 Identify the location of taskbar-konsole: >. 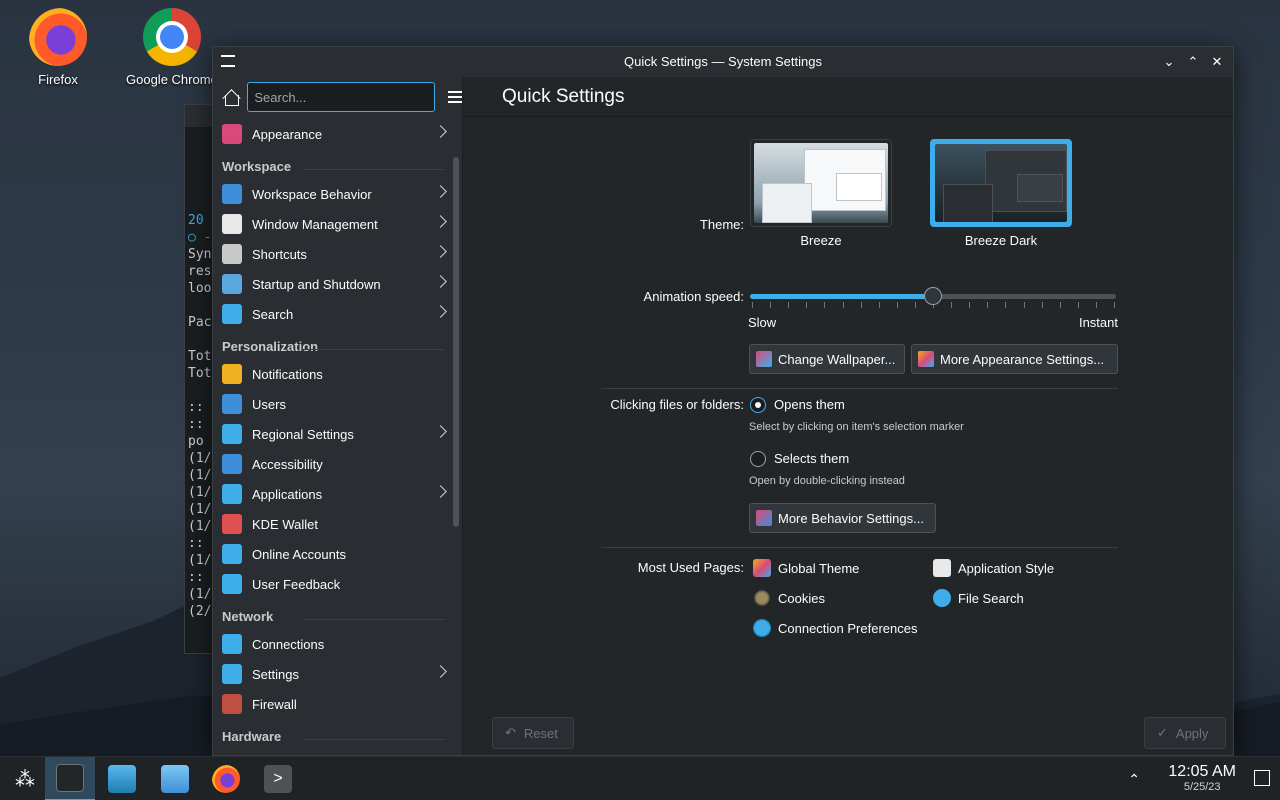
(278, 778).